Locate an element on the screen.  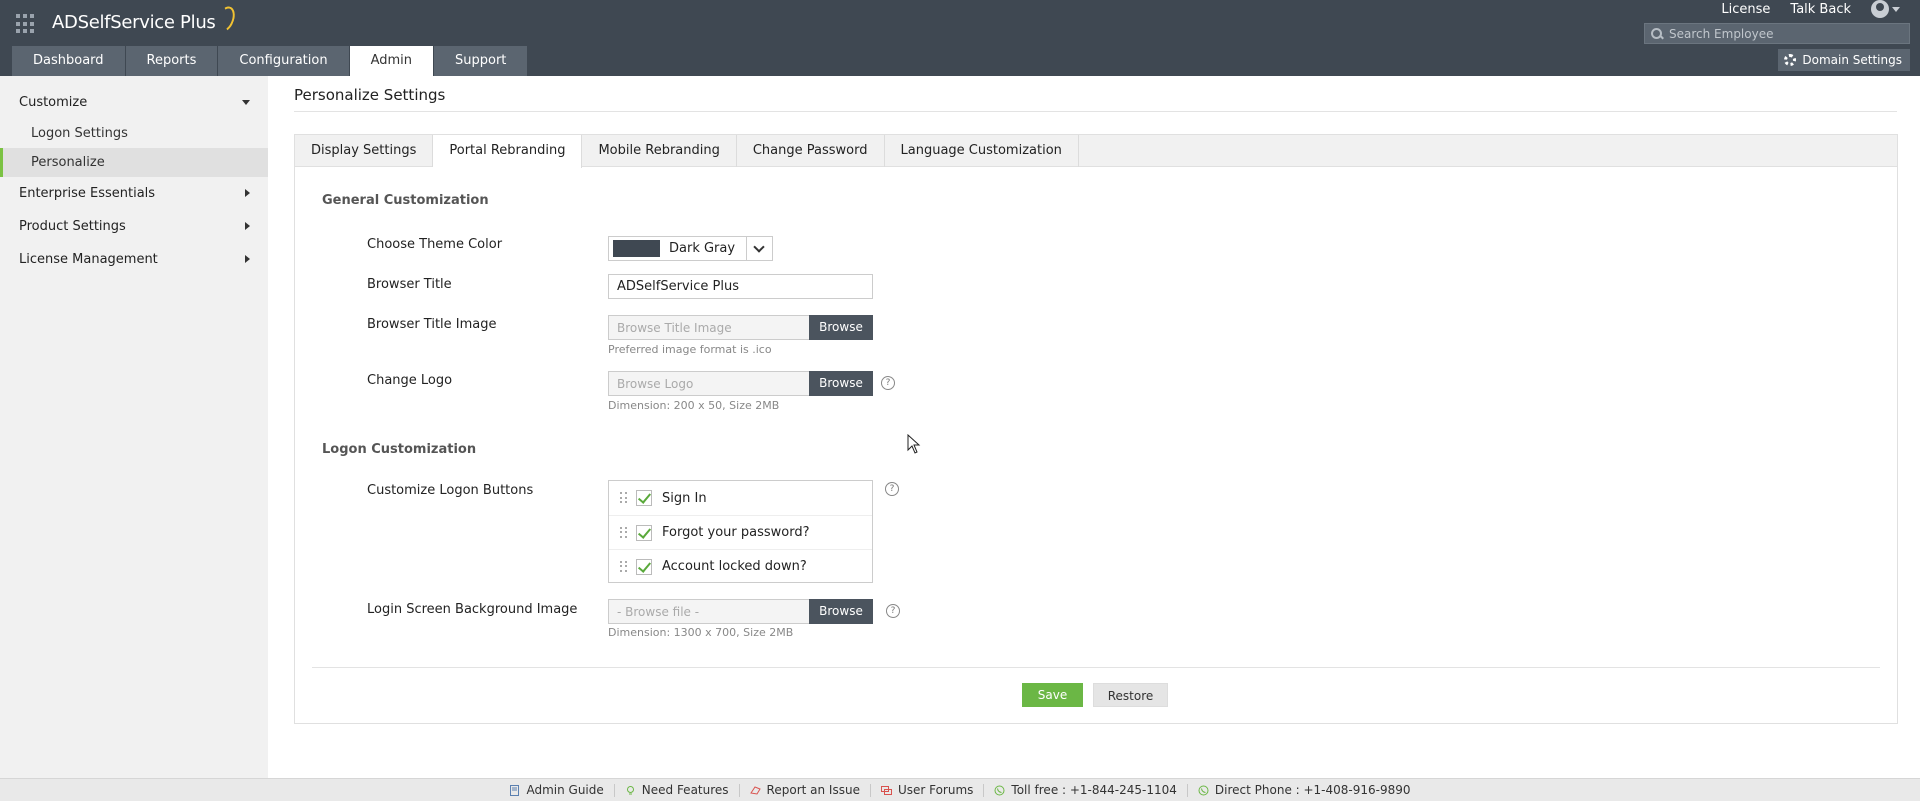
app-grid-icon is located at coordinates (26, 24).